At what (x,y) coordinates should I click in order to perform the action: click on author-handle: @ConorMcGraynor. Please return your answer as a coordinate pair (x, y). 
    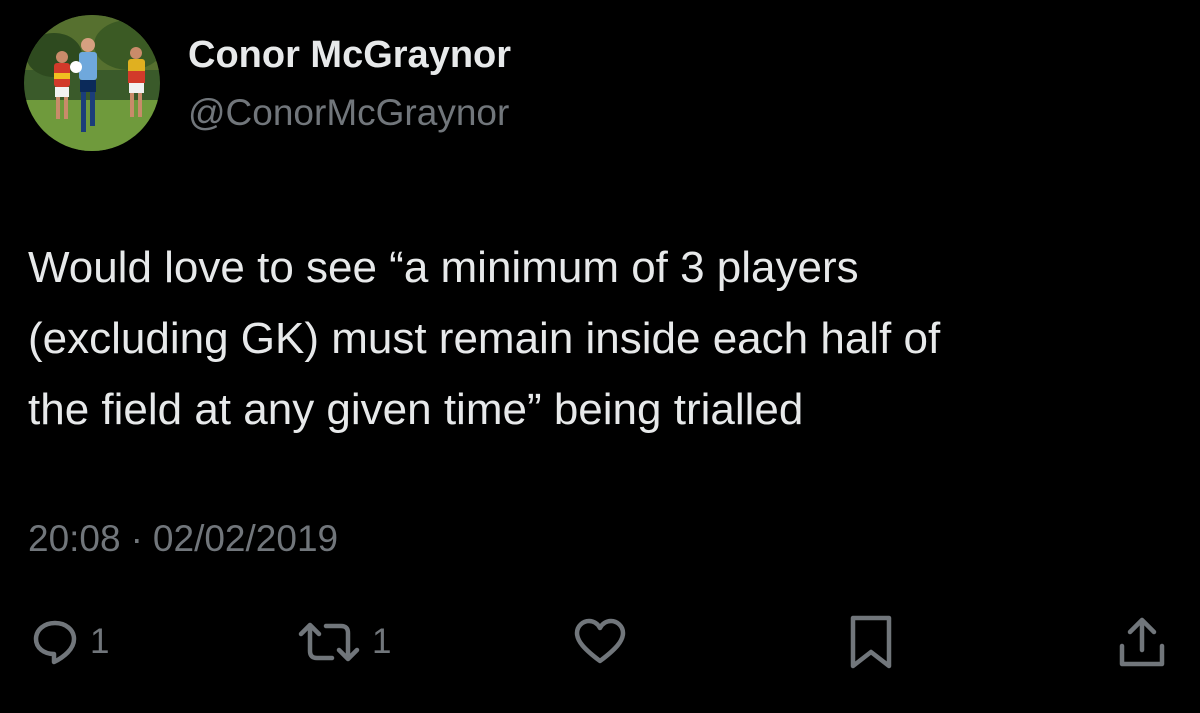
    Looking at the image, I should click on (348, 113).